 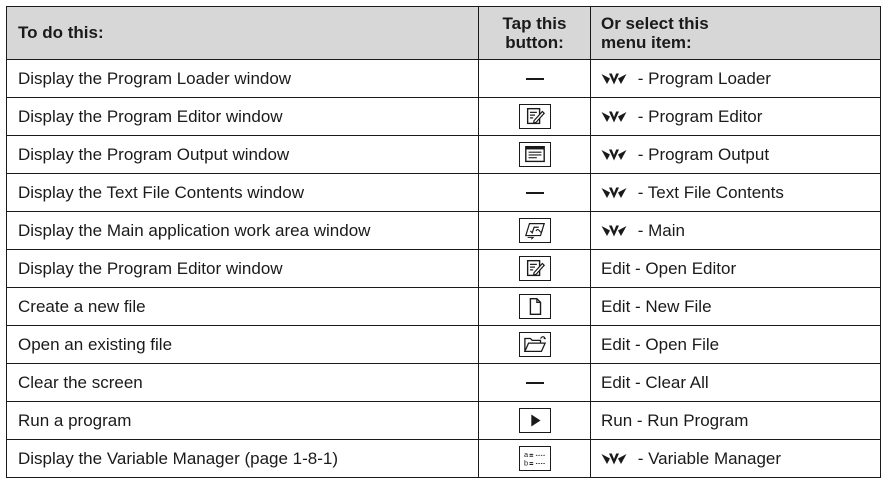 I want to click on table-row: Run a program Run - Run Program, so click(x=443, y=420).